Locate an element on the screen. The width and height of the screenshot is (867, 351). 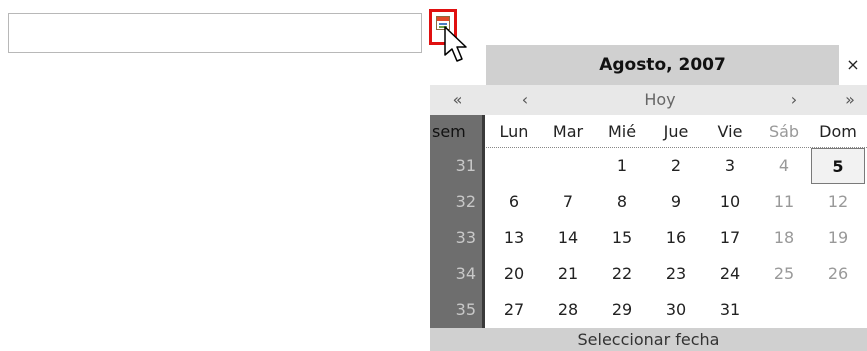
week-number: 32 is located at coordinates (465, 201).